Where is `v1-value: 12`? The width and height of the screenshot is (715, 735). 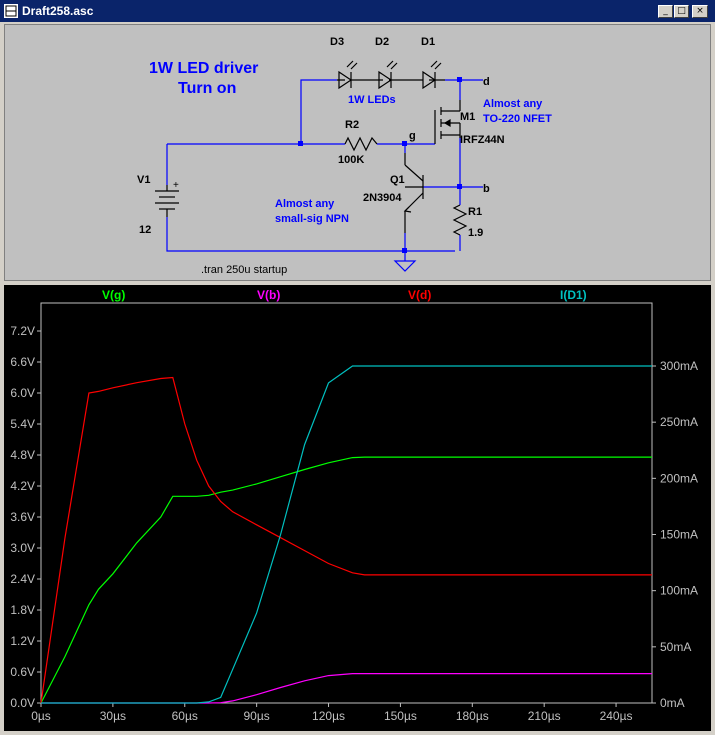
v1-value: 12 is located at coordinates (145, 230).